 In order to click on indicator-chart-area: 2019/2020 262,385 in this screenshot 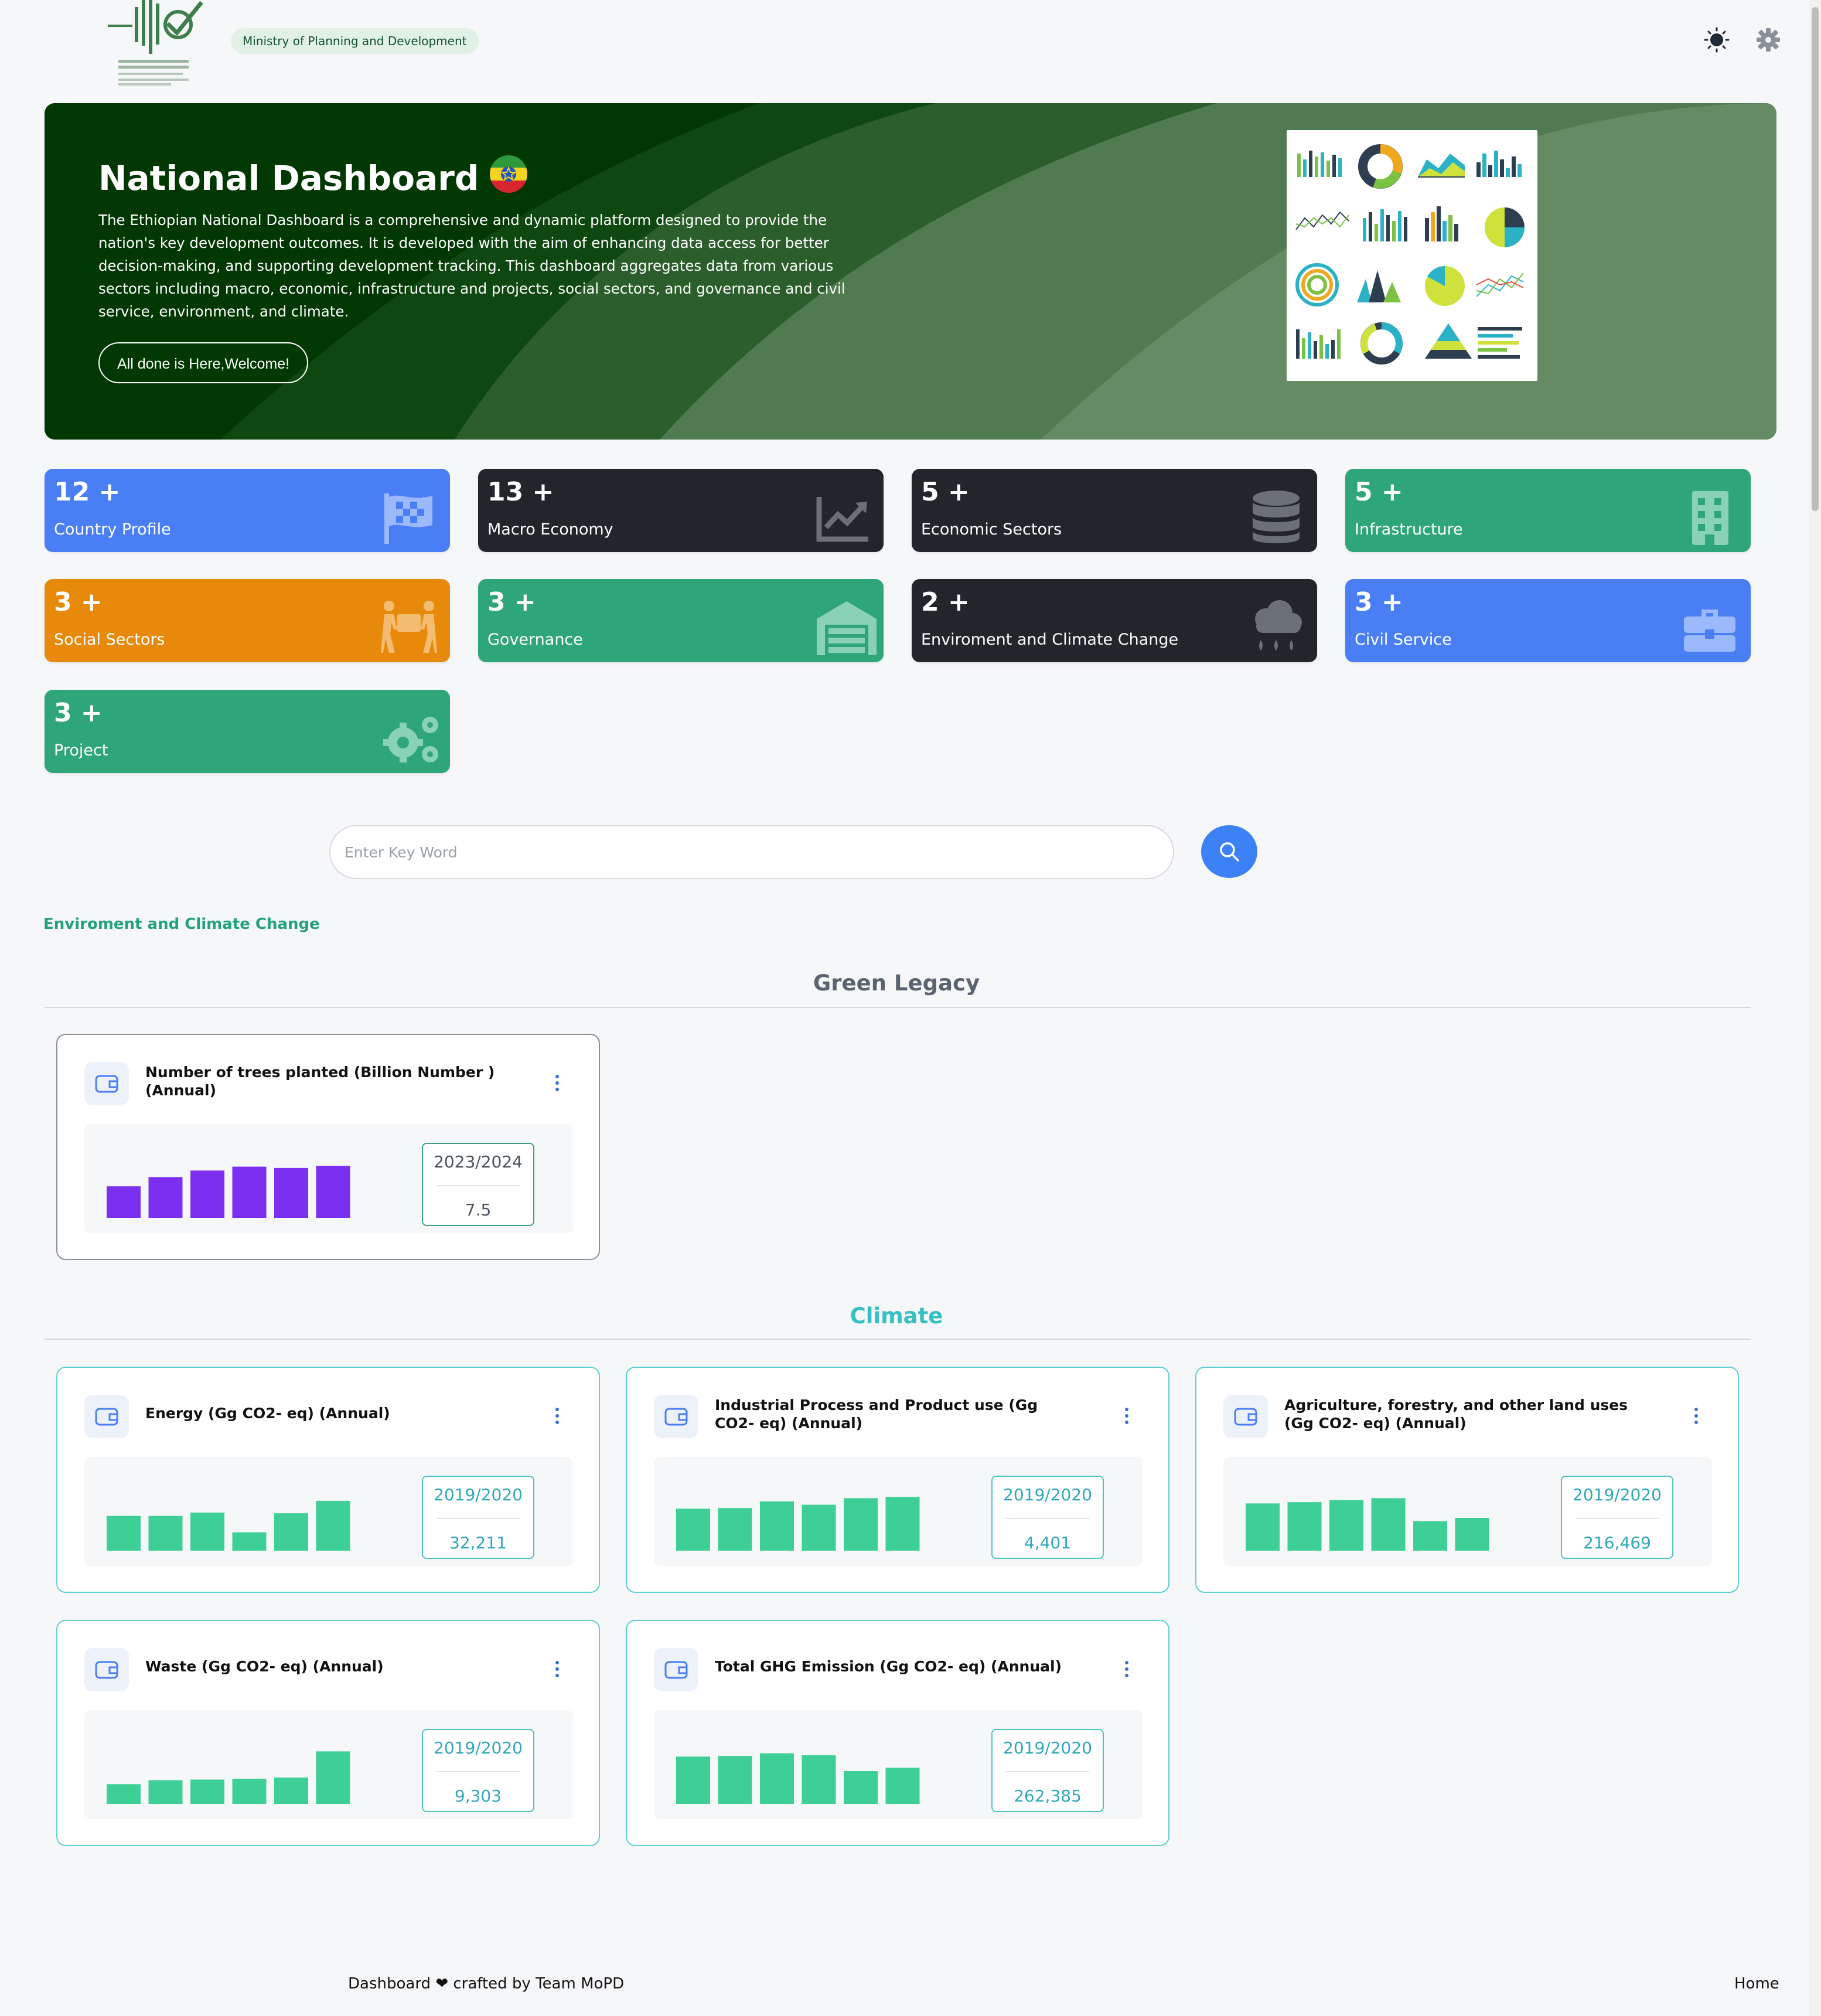, I will do `click(898, 1764)`.